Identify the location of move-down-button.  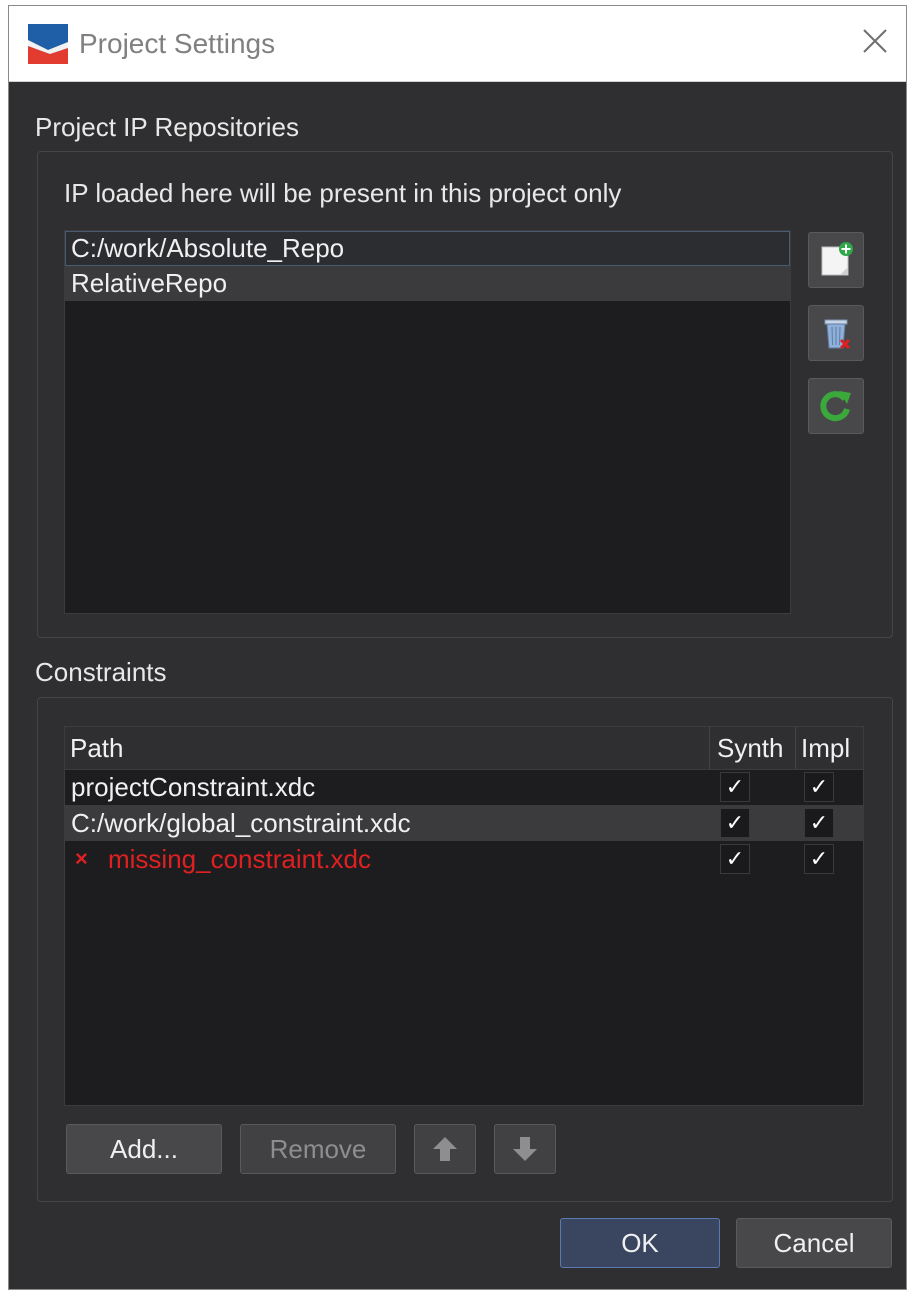
(525, 1149).